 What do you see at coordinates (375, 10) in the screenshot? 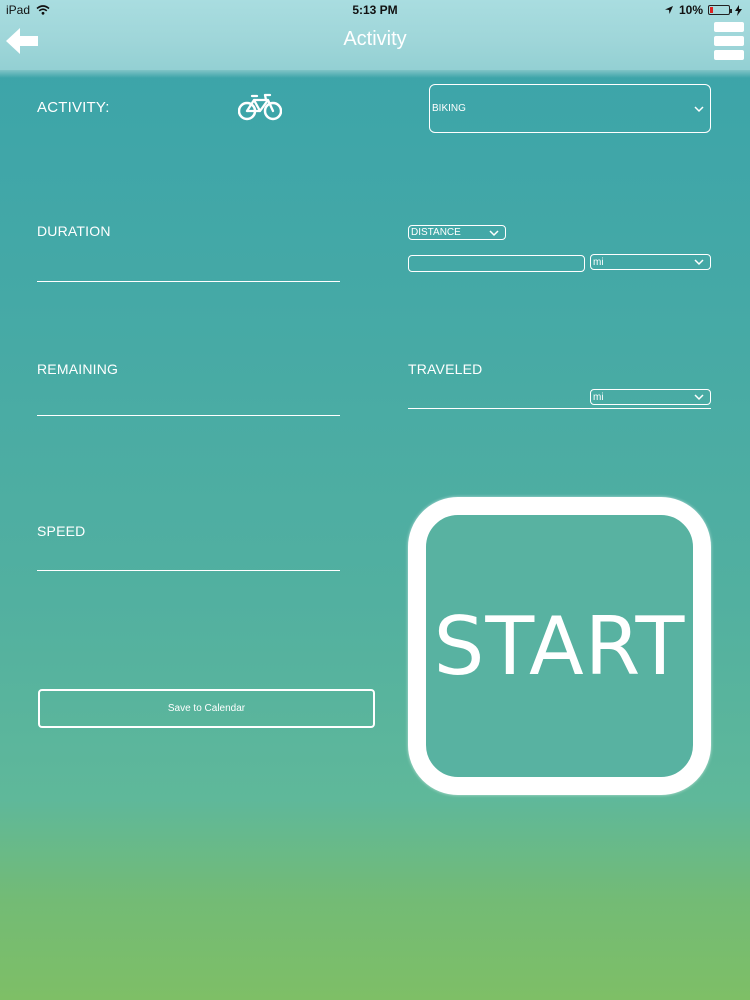
I see `status-time: 5:13 PM` at bounding box center [375, 10].